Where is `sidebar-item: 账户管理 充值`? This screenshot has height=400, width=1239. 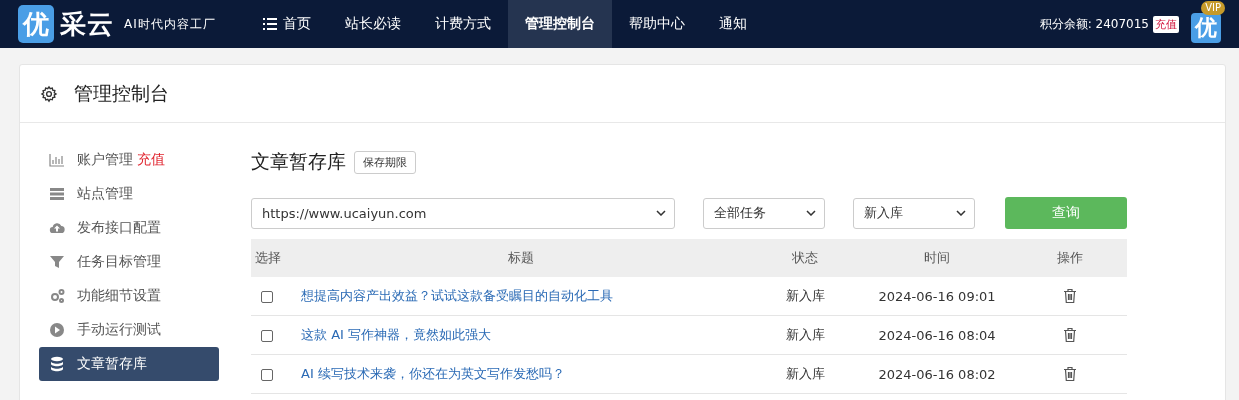 sidebar-item: 账户管理 充值 is located at coordinates (129, 160).